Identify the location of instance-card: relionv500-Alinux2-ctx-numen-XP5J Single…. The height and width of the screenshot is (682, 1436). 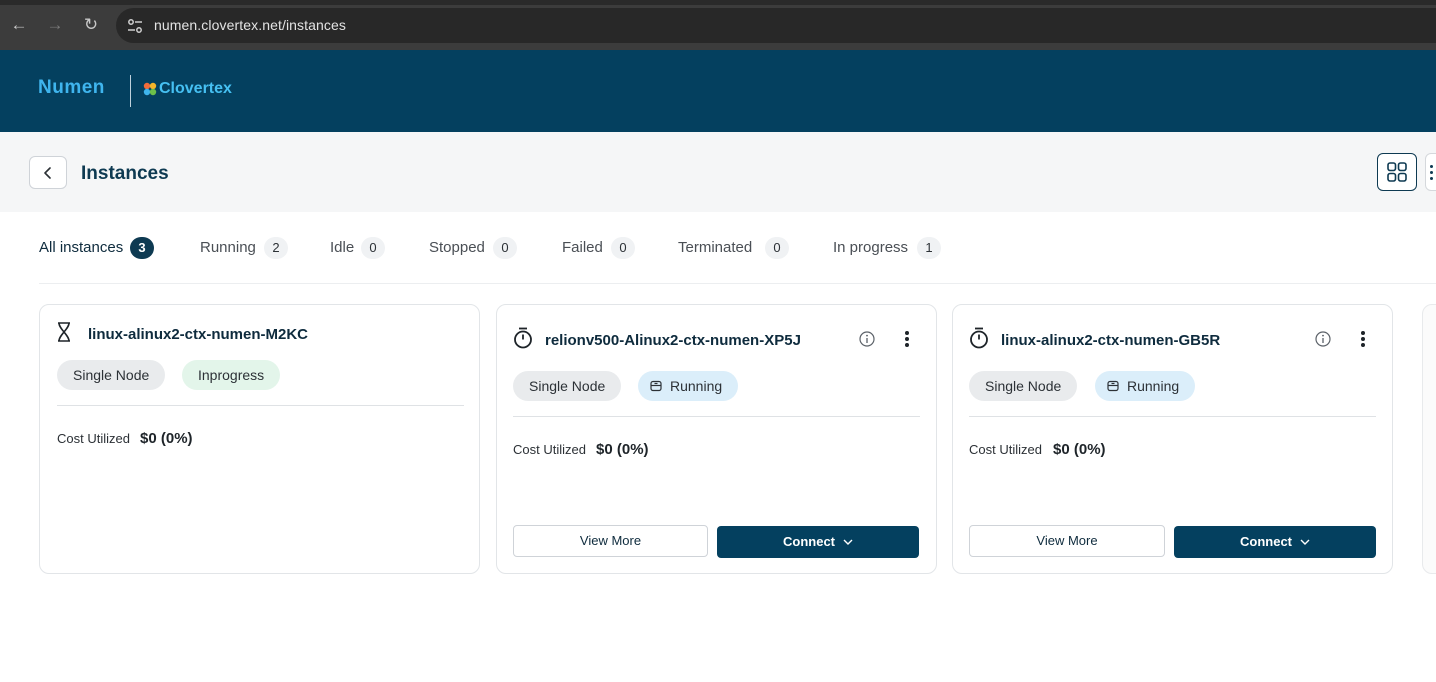
(716, 439).